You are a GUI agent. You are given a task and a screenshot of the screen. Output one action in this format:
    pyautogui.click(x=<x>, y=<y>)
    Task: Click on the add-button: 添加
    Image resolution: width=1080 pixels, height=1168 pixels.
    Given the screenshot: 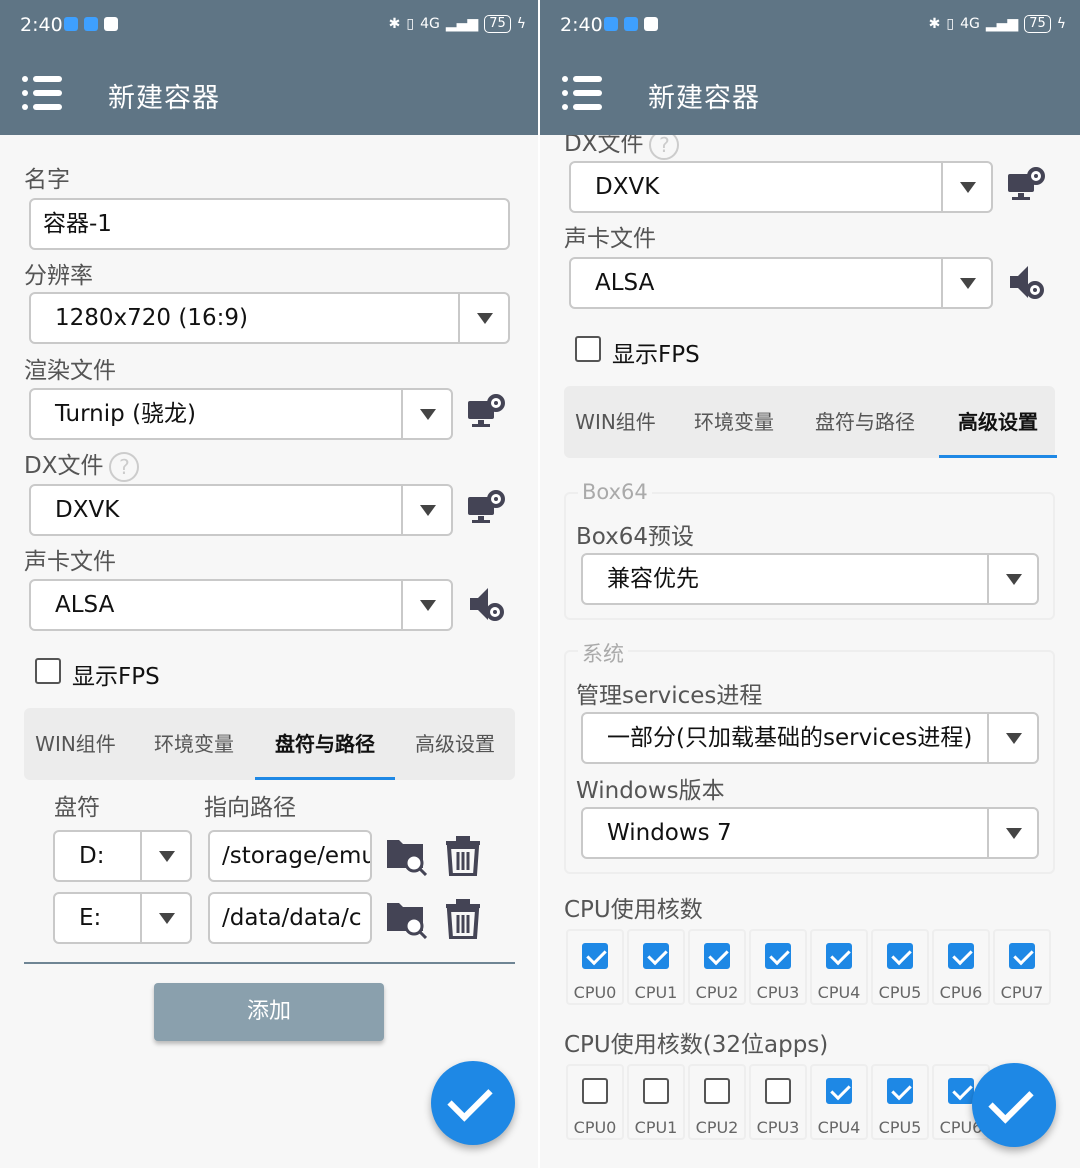 What is the action you would take?
    pyautogui.click(x=269, y=1012)
    